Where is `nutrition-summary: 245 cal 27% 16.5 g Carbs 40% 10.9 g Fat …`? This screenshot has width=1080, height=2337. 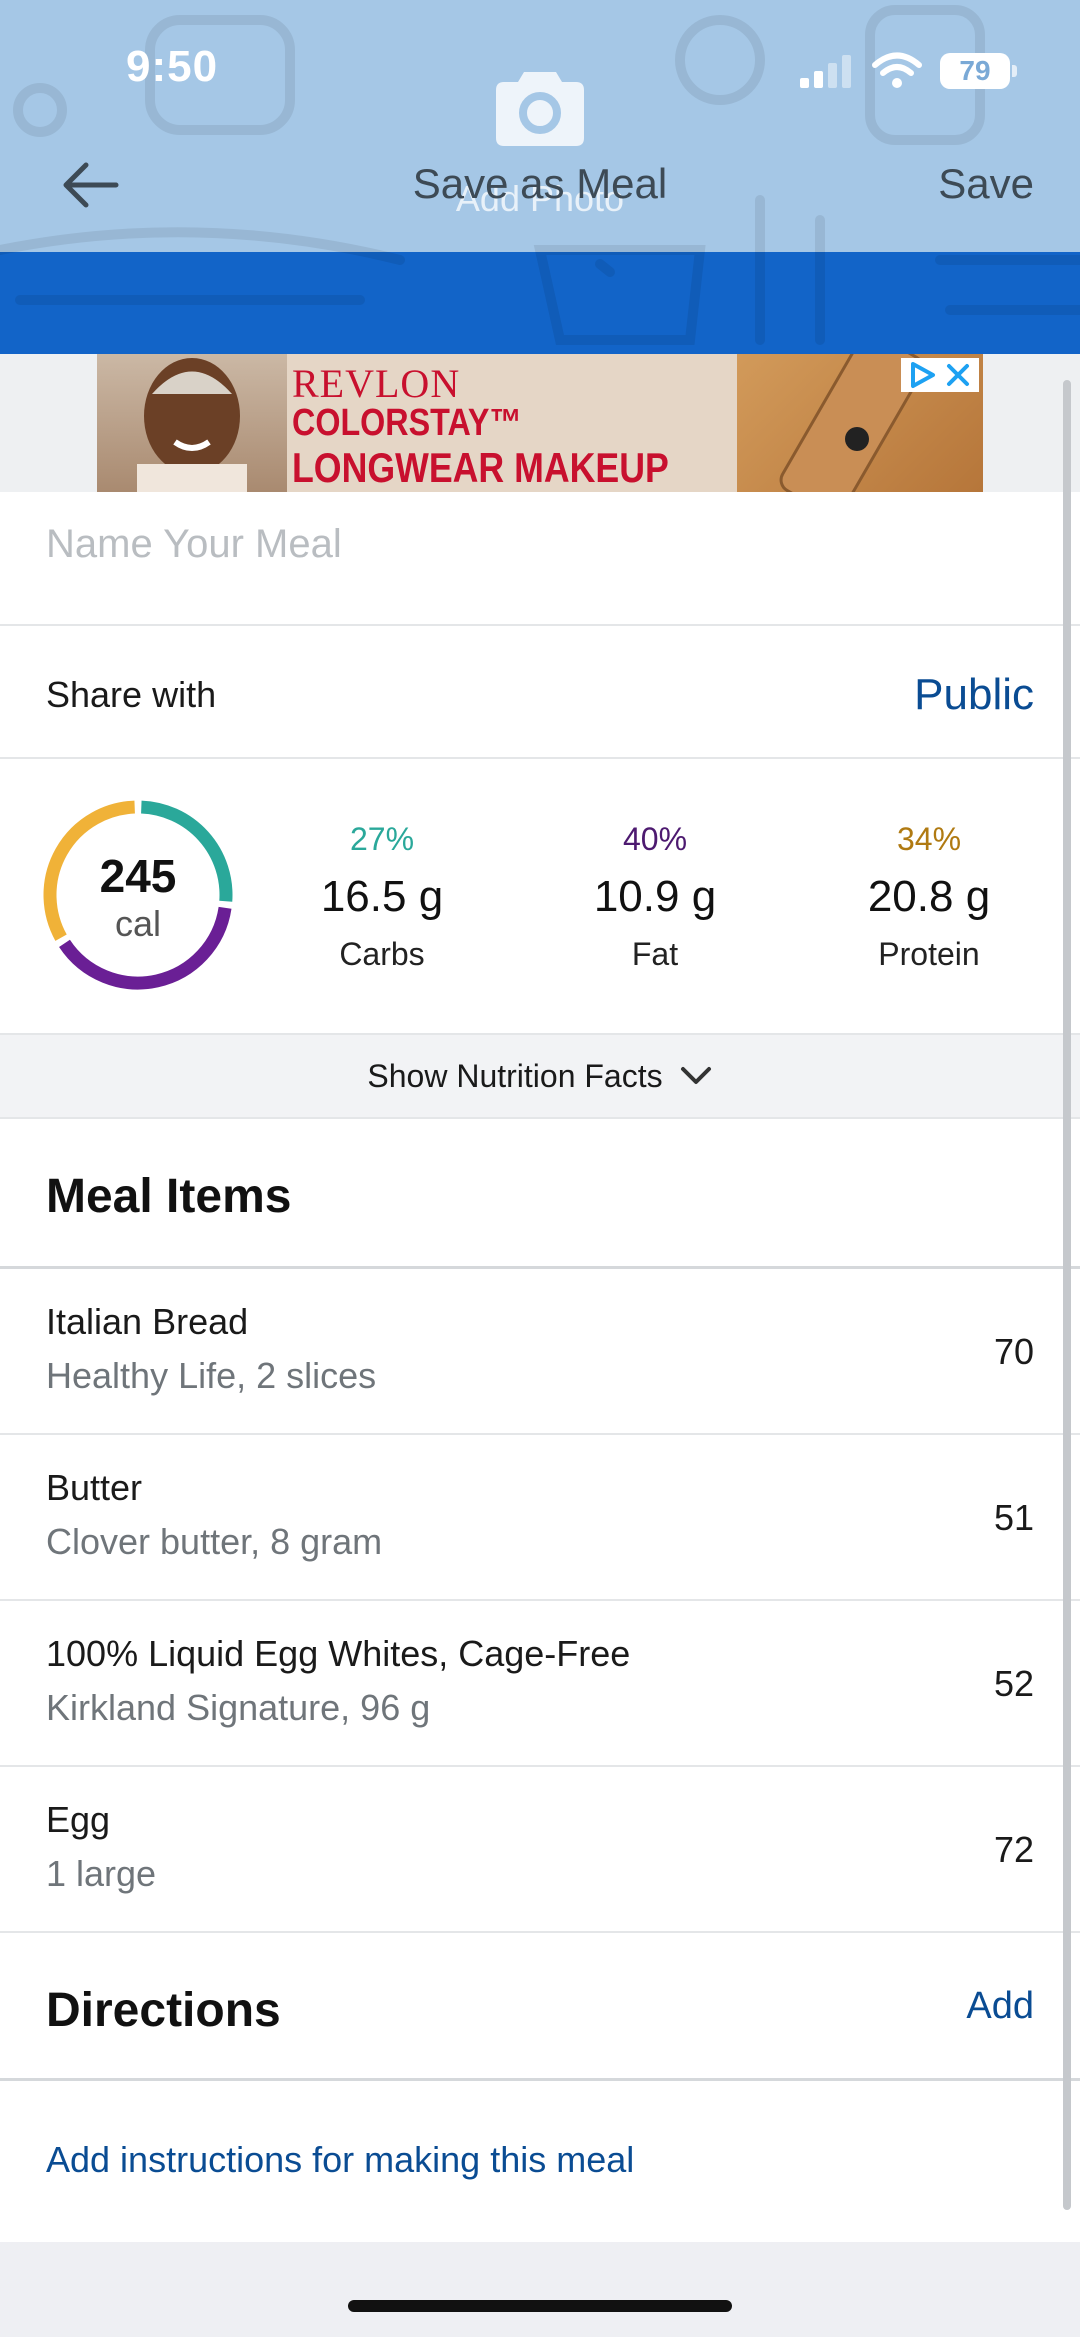
nutrition-summary: 245 cal 27% 16.5 g Carbs 40% 10.9 g Fat … is located at coordinates (540, 897).